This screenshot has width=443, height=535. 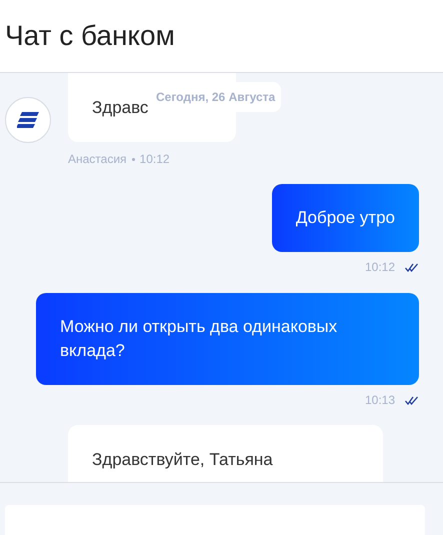 I want to click on message-bubble: Можно ли открыть два одинаковых вклада?, so click(x=227, y=339).